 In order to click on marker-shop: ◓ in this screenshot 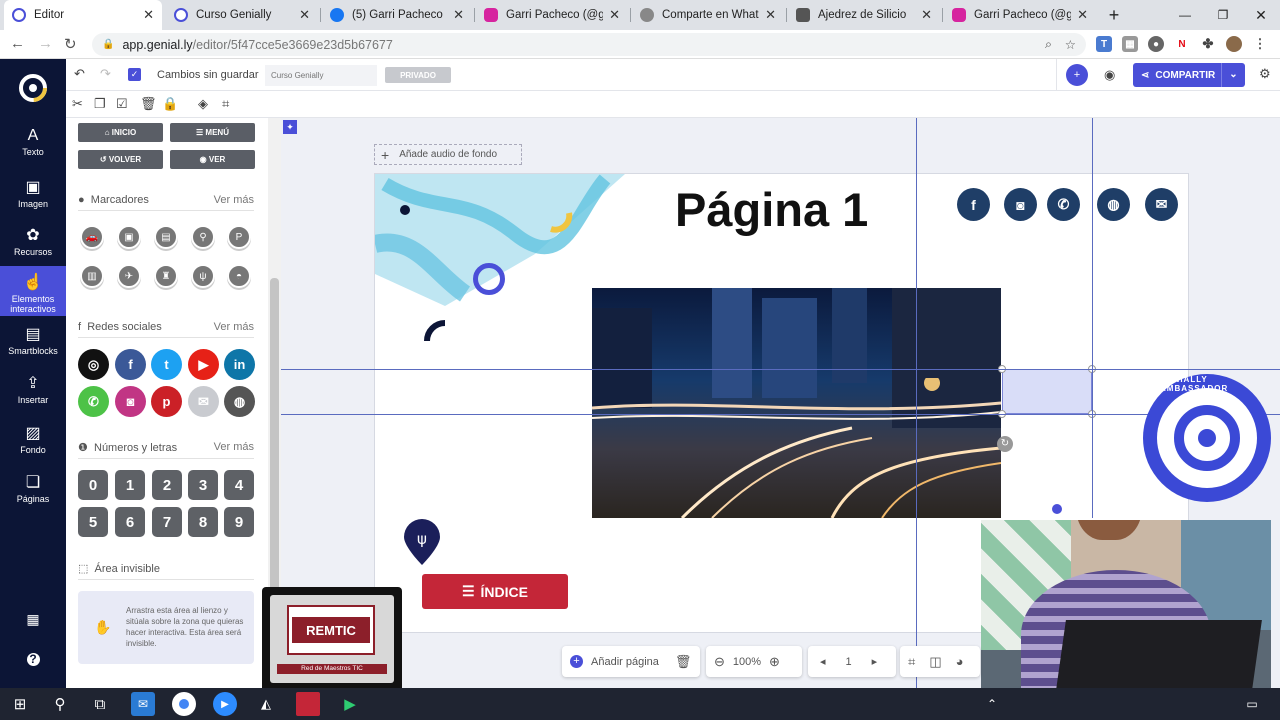, I will do `click(240, 278)`.